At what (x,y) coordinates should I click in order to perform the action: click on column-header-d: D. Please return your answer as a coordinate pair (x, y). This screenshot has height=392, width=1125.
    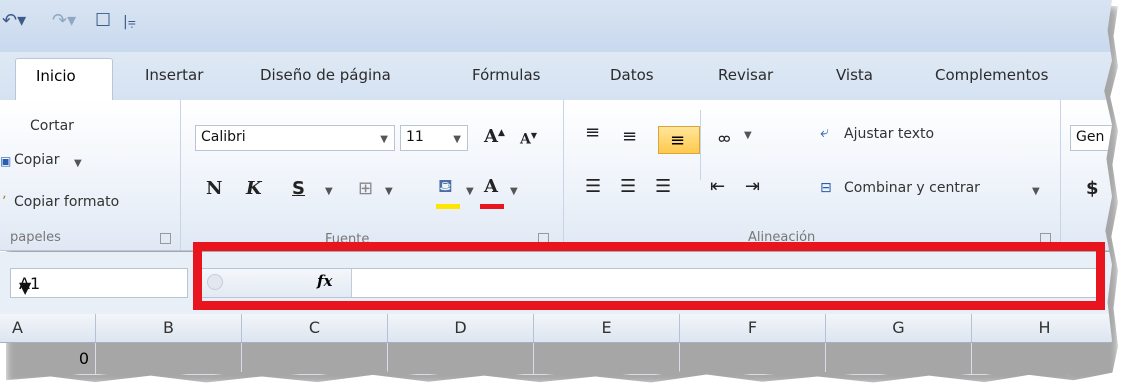
    Looking at the image, I should click on (461, 328).